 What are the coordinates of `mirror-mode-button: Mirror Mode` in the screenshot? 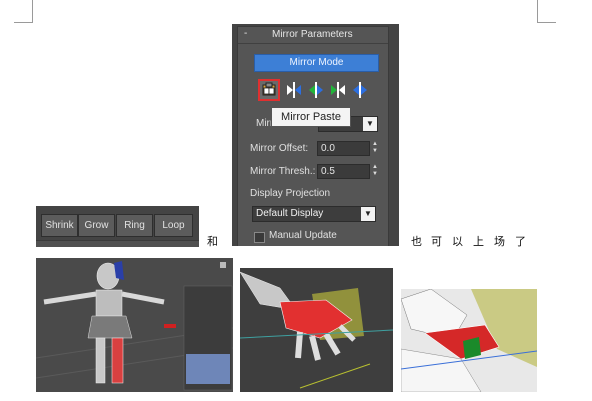 It's located at (316, 63).